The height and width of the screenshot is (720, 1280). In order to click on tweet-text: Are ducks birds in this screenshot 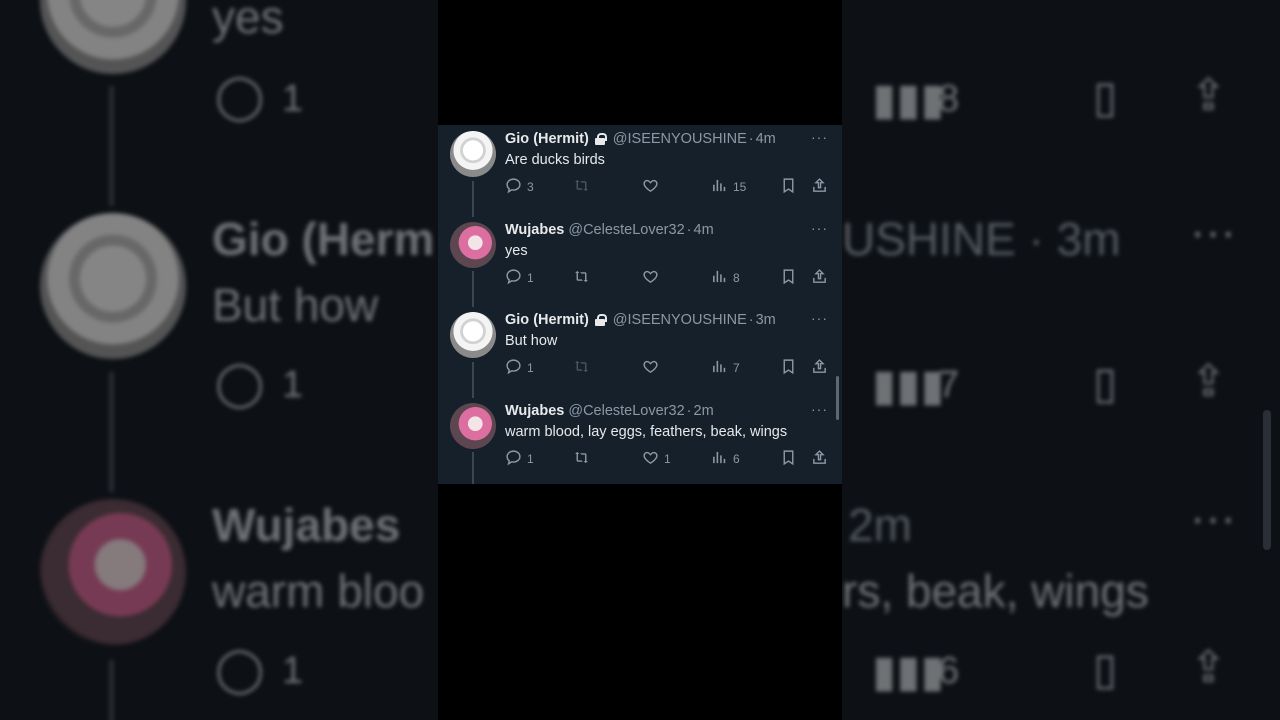, I will do `click(555, 160)`.